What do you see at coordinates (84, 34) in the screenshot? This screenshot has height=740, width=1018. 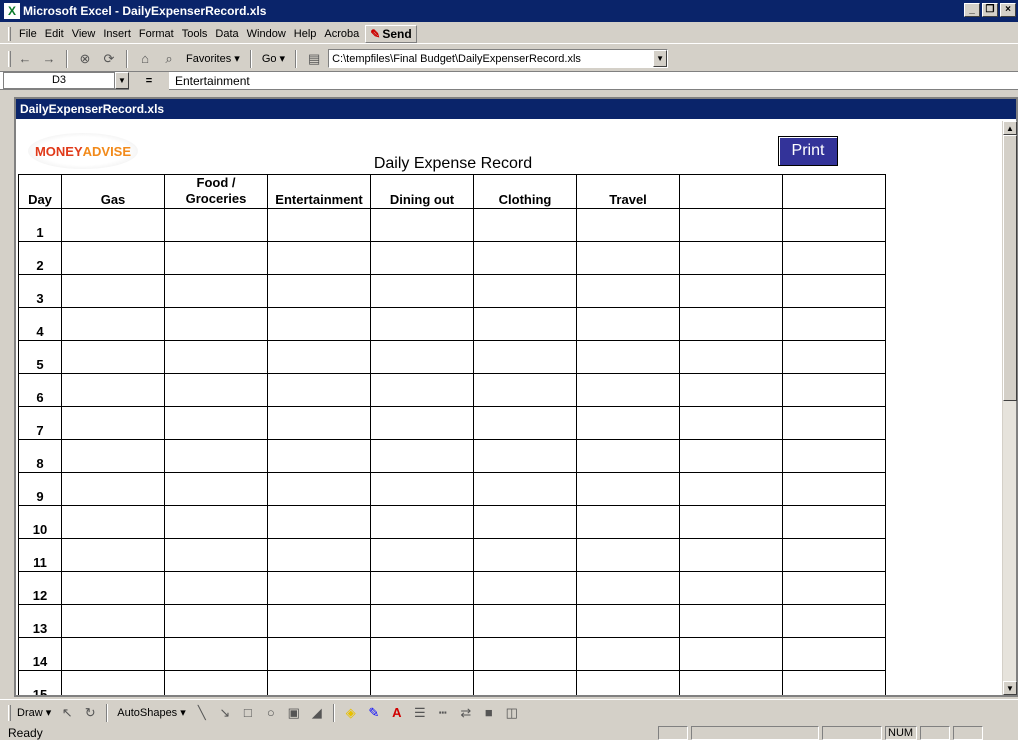 I see `menu-view: View` at bounding box center [84, 34].